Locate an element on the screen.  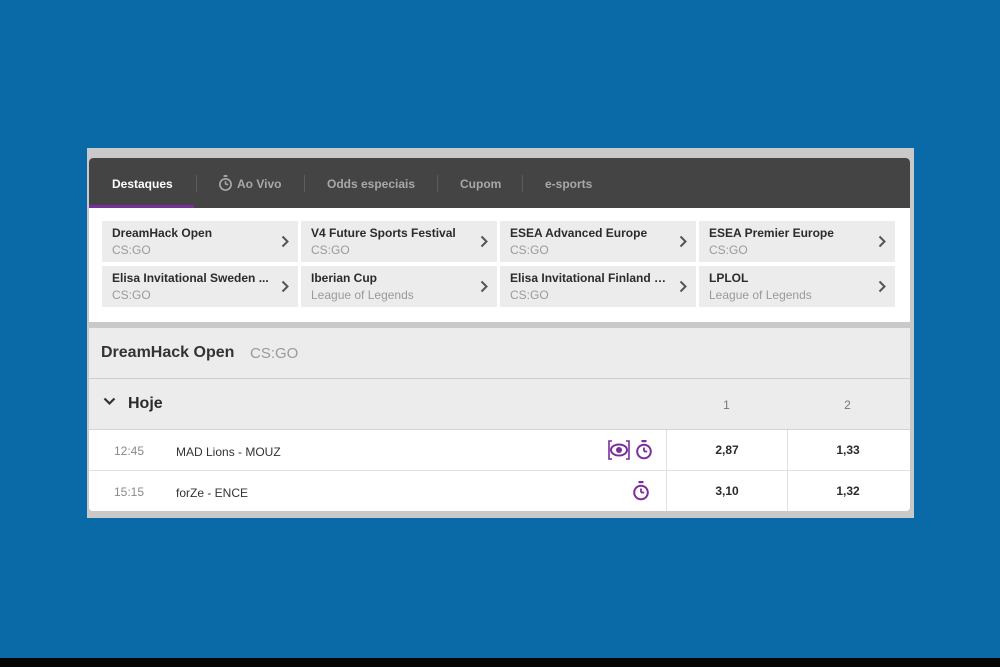
live-stream-icon is located at coordinates (619, 450).